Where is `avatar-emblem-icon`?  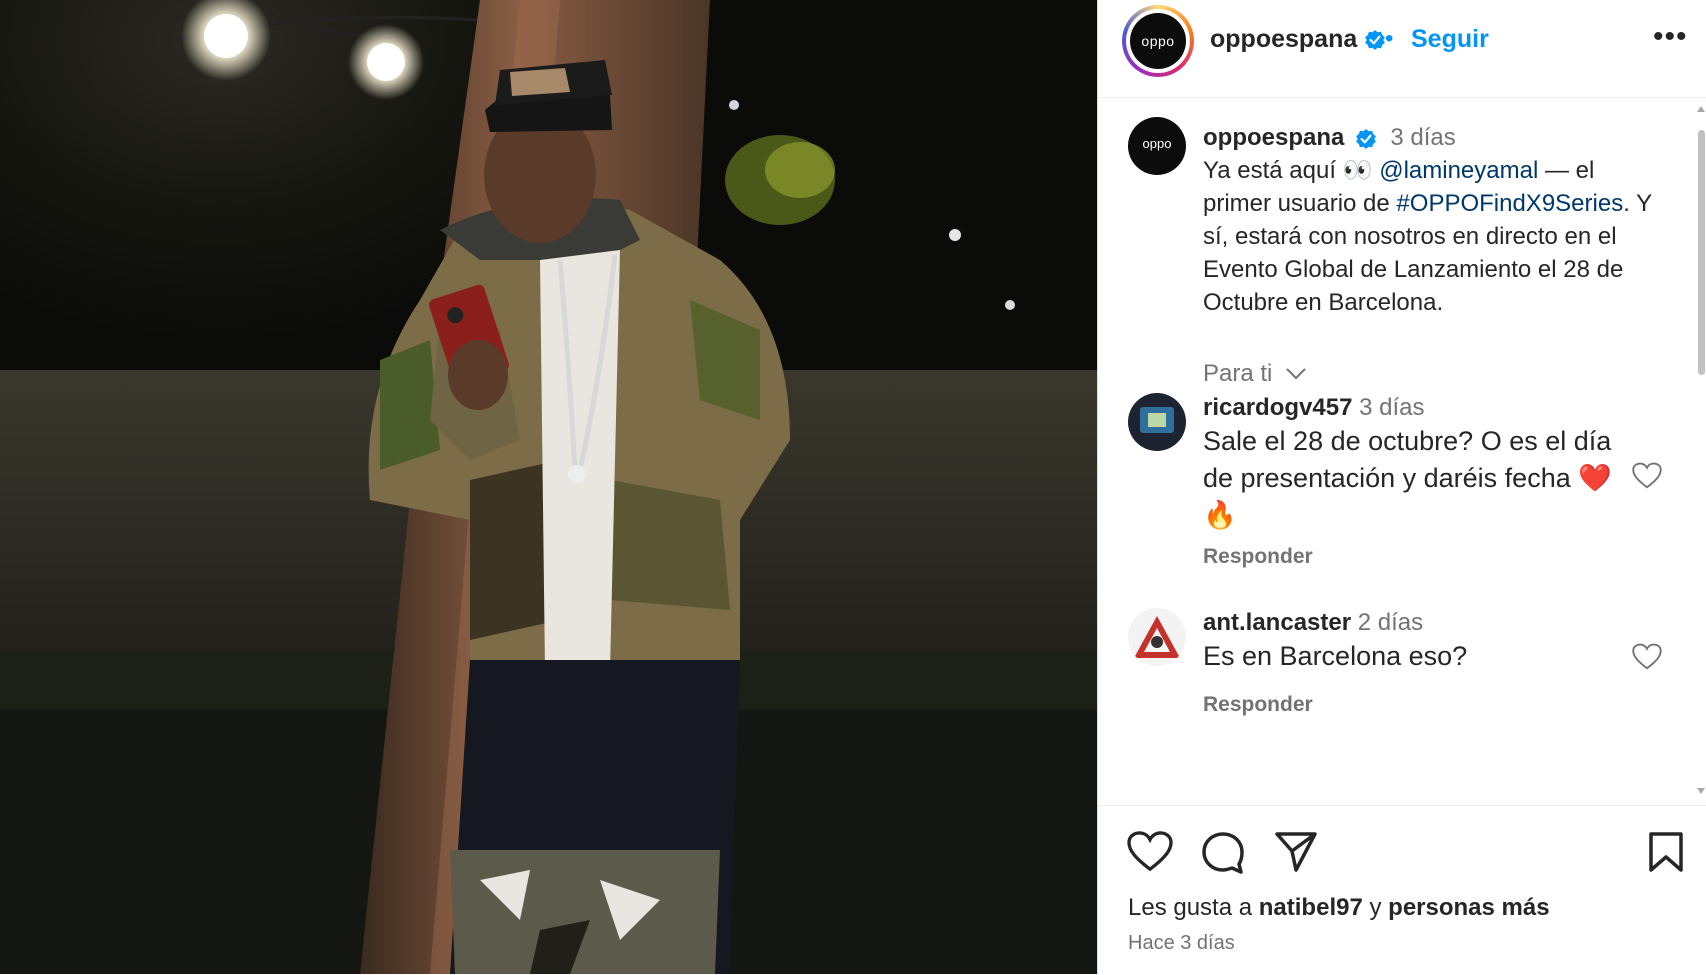
avatar-emblem-icon is located at coordinates (1157, 637).